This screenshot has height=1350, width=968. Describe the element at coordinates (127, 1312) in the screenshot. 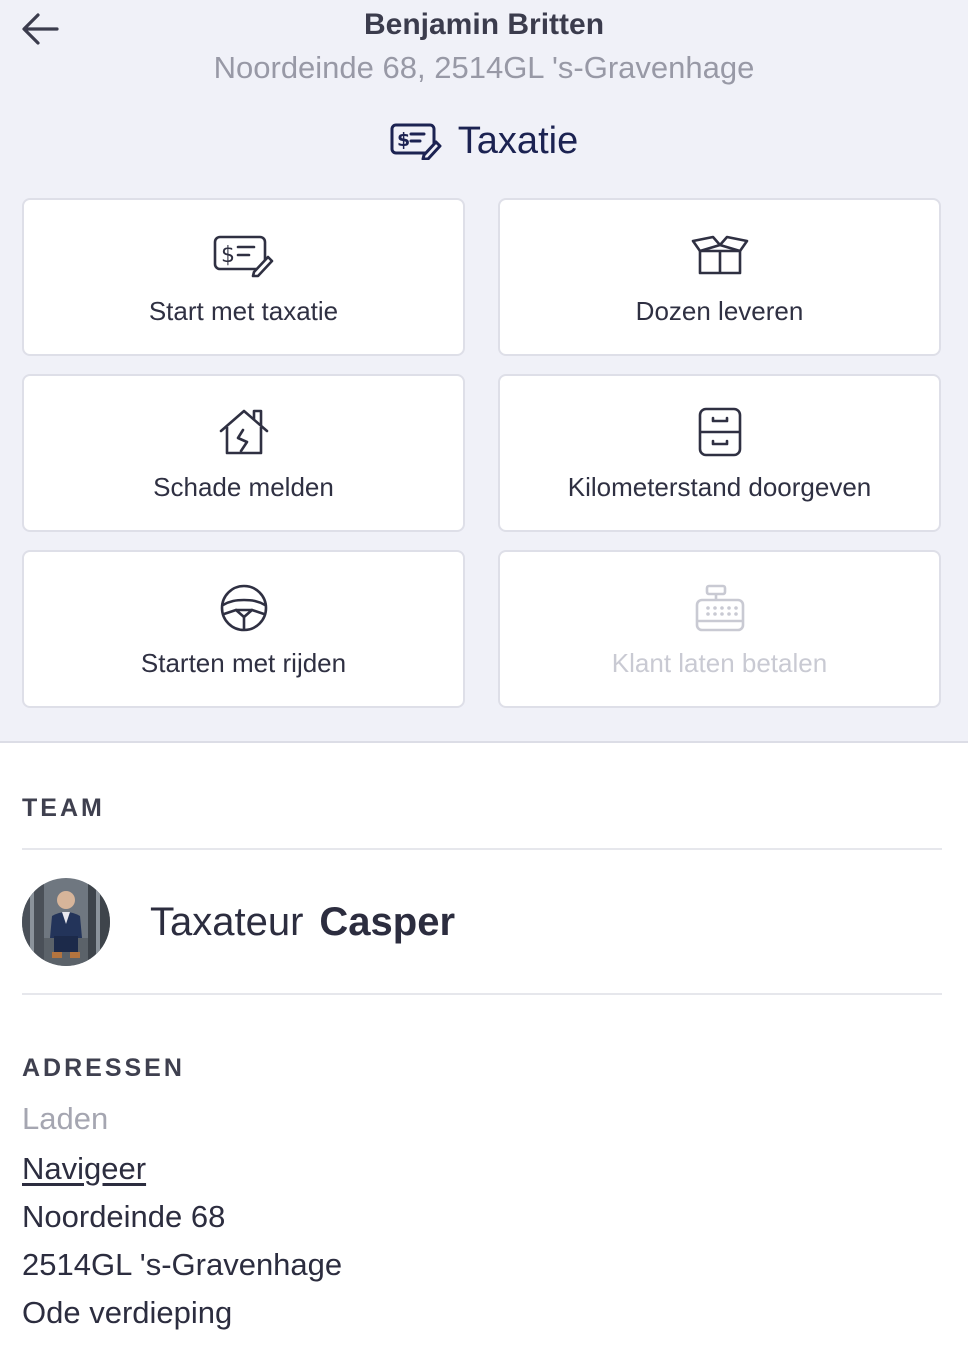

I see `address-floor: Ode verdieping` at that location.